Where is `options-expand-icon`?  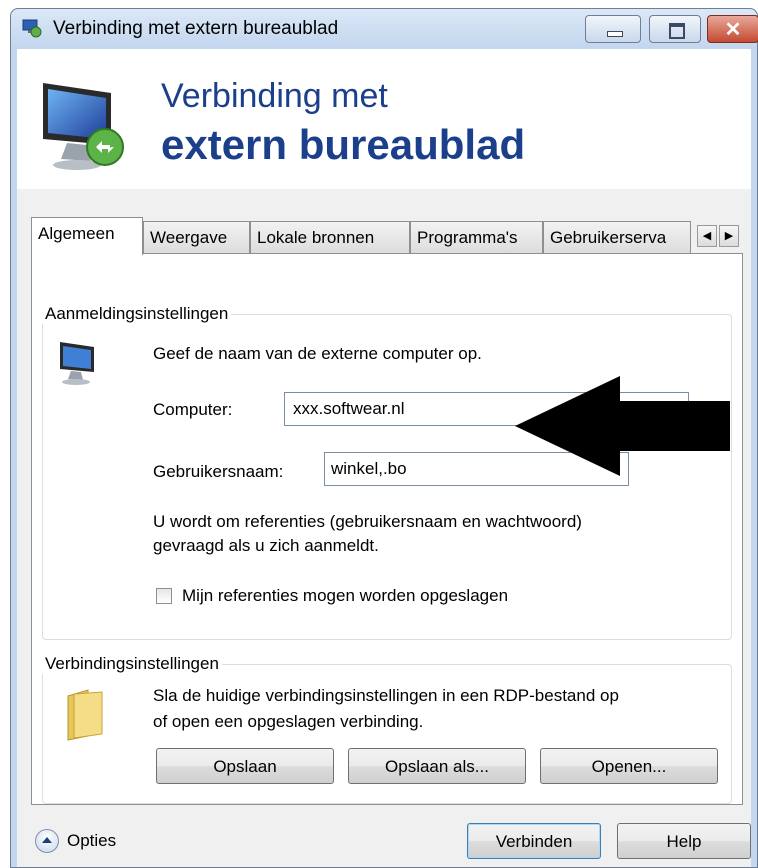 options-expand-icon is located at coordinates (47, 841).